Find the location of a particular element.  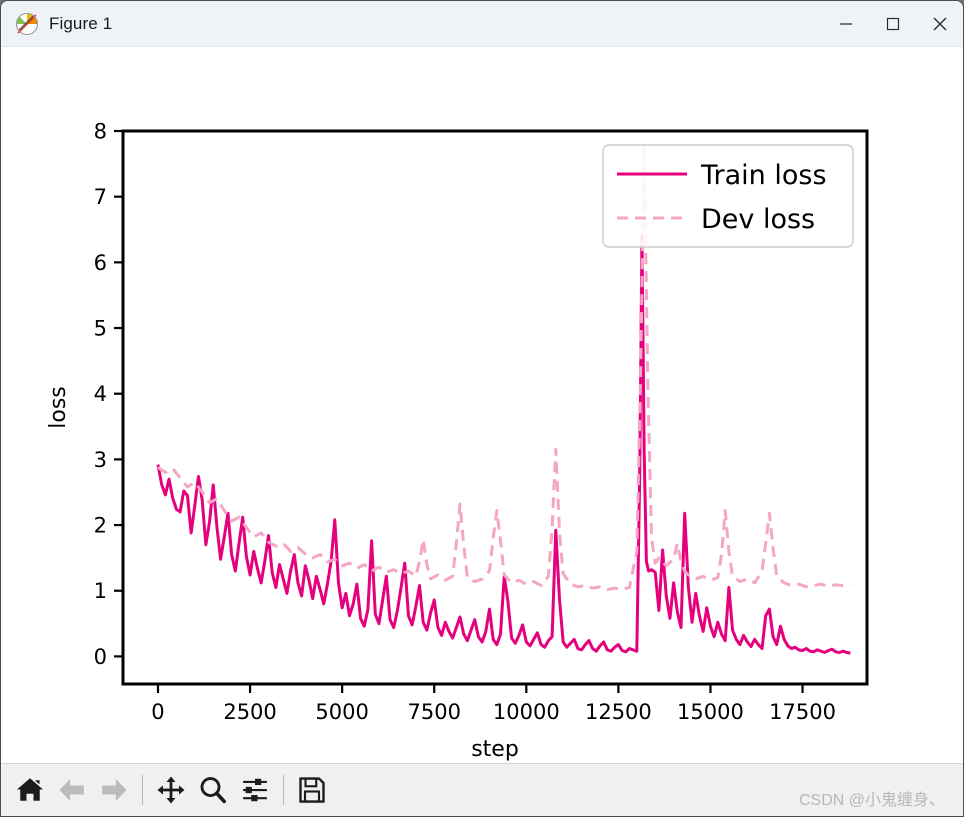

minimize-button is located at coordinates (845, 23).